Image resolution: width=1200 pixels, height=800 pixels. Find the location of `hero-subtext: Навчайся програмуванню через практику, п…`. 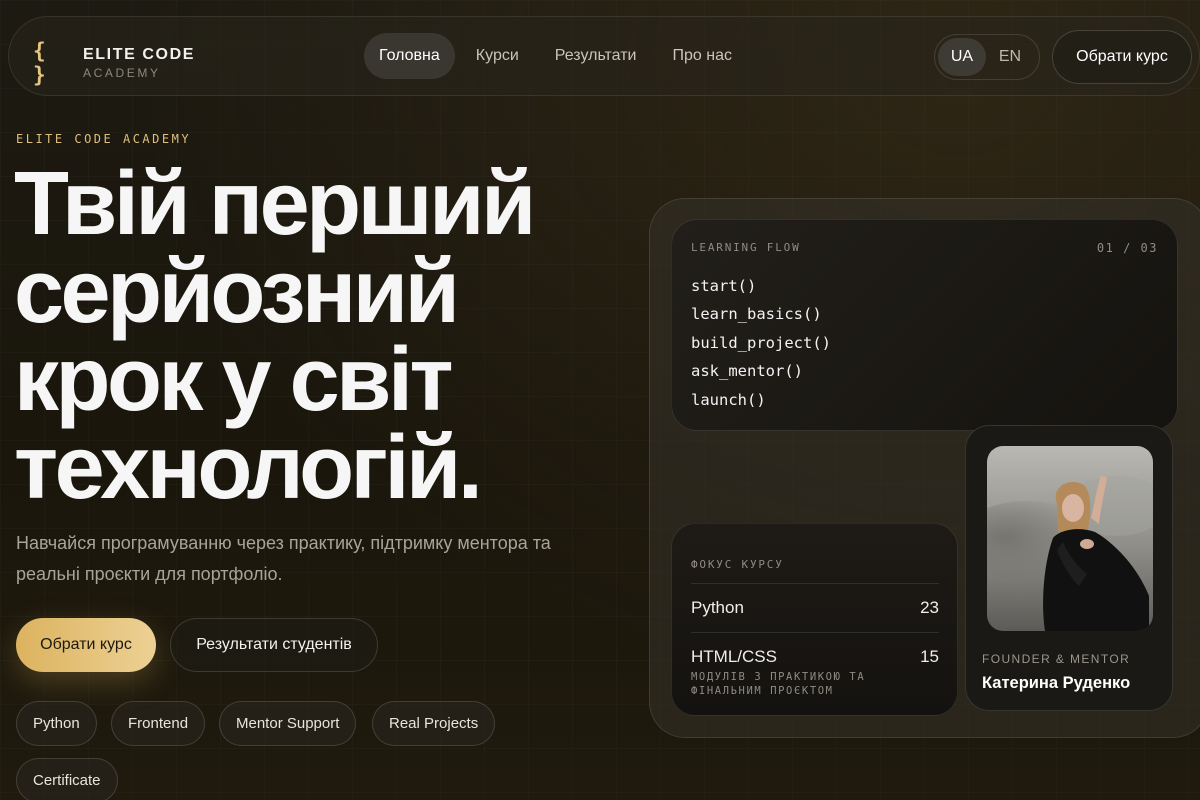

hero-subtext: Навчайся програмуванню через практику, п… is located at coordinates (283, 558).